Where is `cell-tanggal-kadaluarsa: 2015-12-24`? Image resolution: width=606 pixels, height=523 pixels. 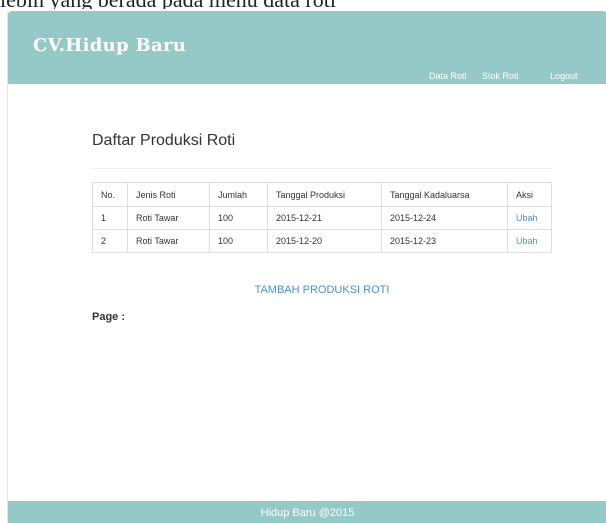 cell-tanggal-kadaluarsa: 2015-12-24 is located at coordinates (444, 218).